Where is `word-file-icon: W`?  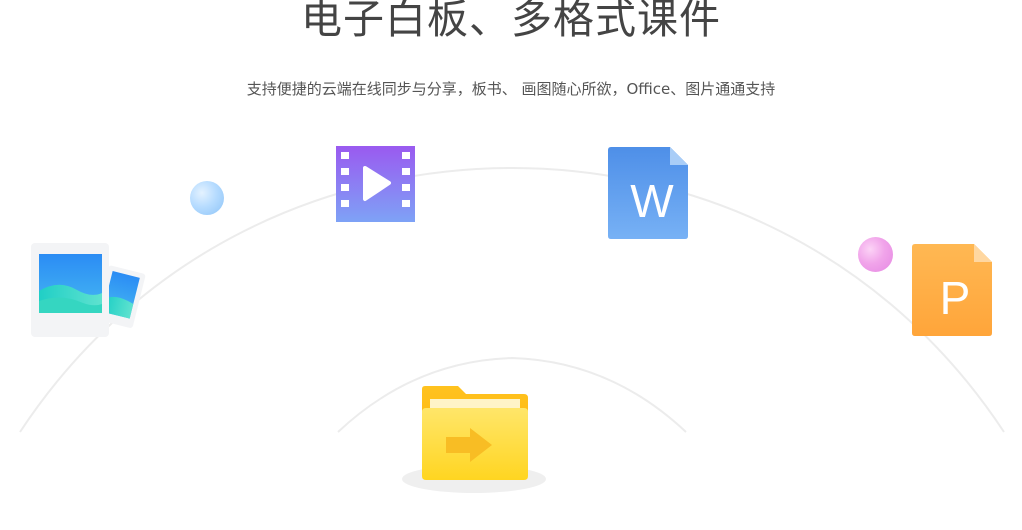 word-file-icon: W is located at coordinates (648, 193).